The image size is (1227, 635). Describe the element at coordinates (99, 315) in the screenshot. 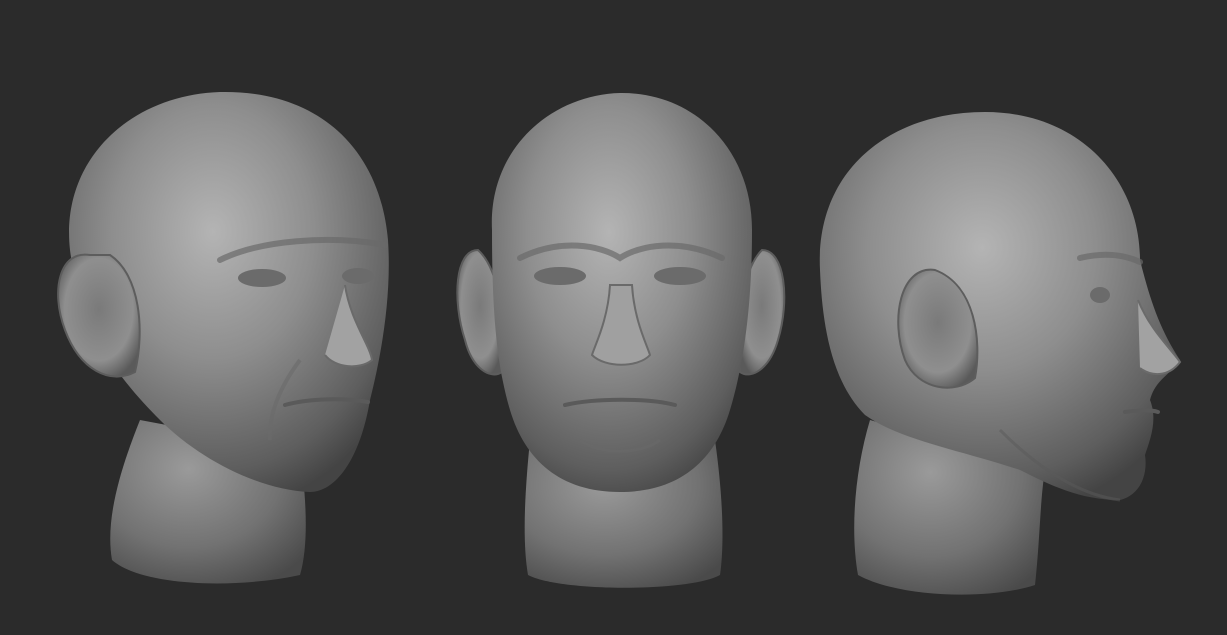

I see `ear` at that location.